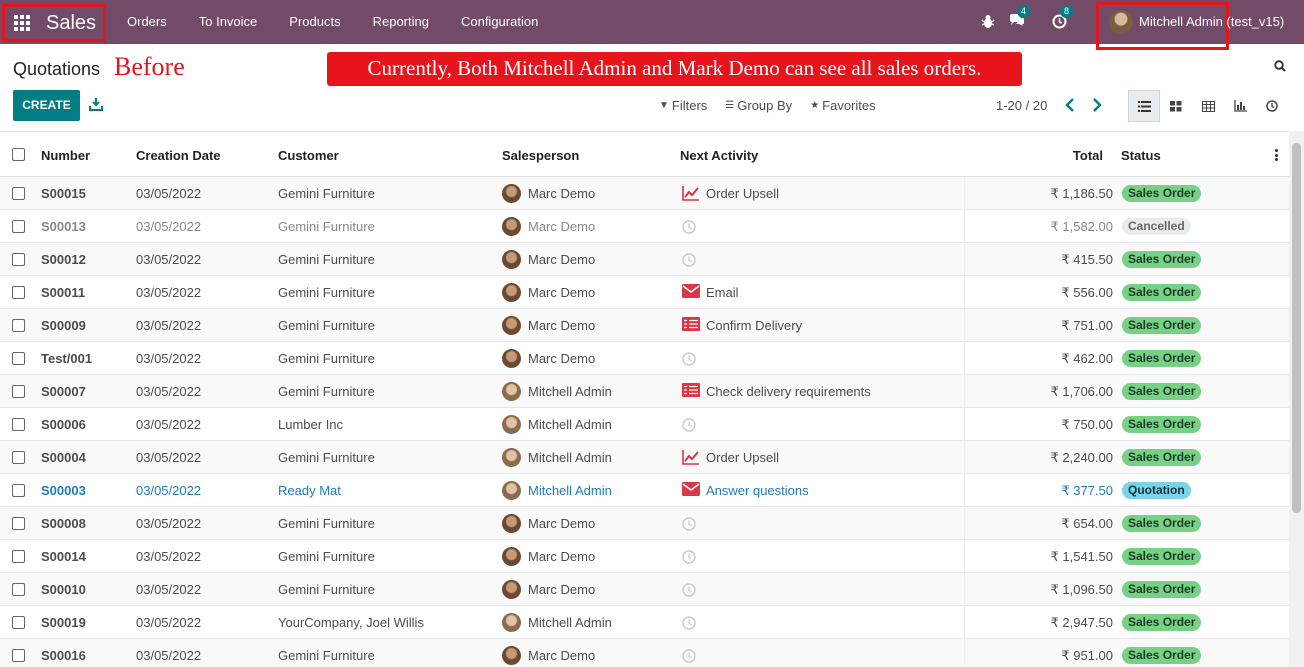 The width and height of the screenshot is (1304, 667). Describe the element at coordinates (842, 105) in the screenshot. I see `favorites-dropdown: ★ Favorites` at that location.